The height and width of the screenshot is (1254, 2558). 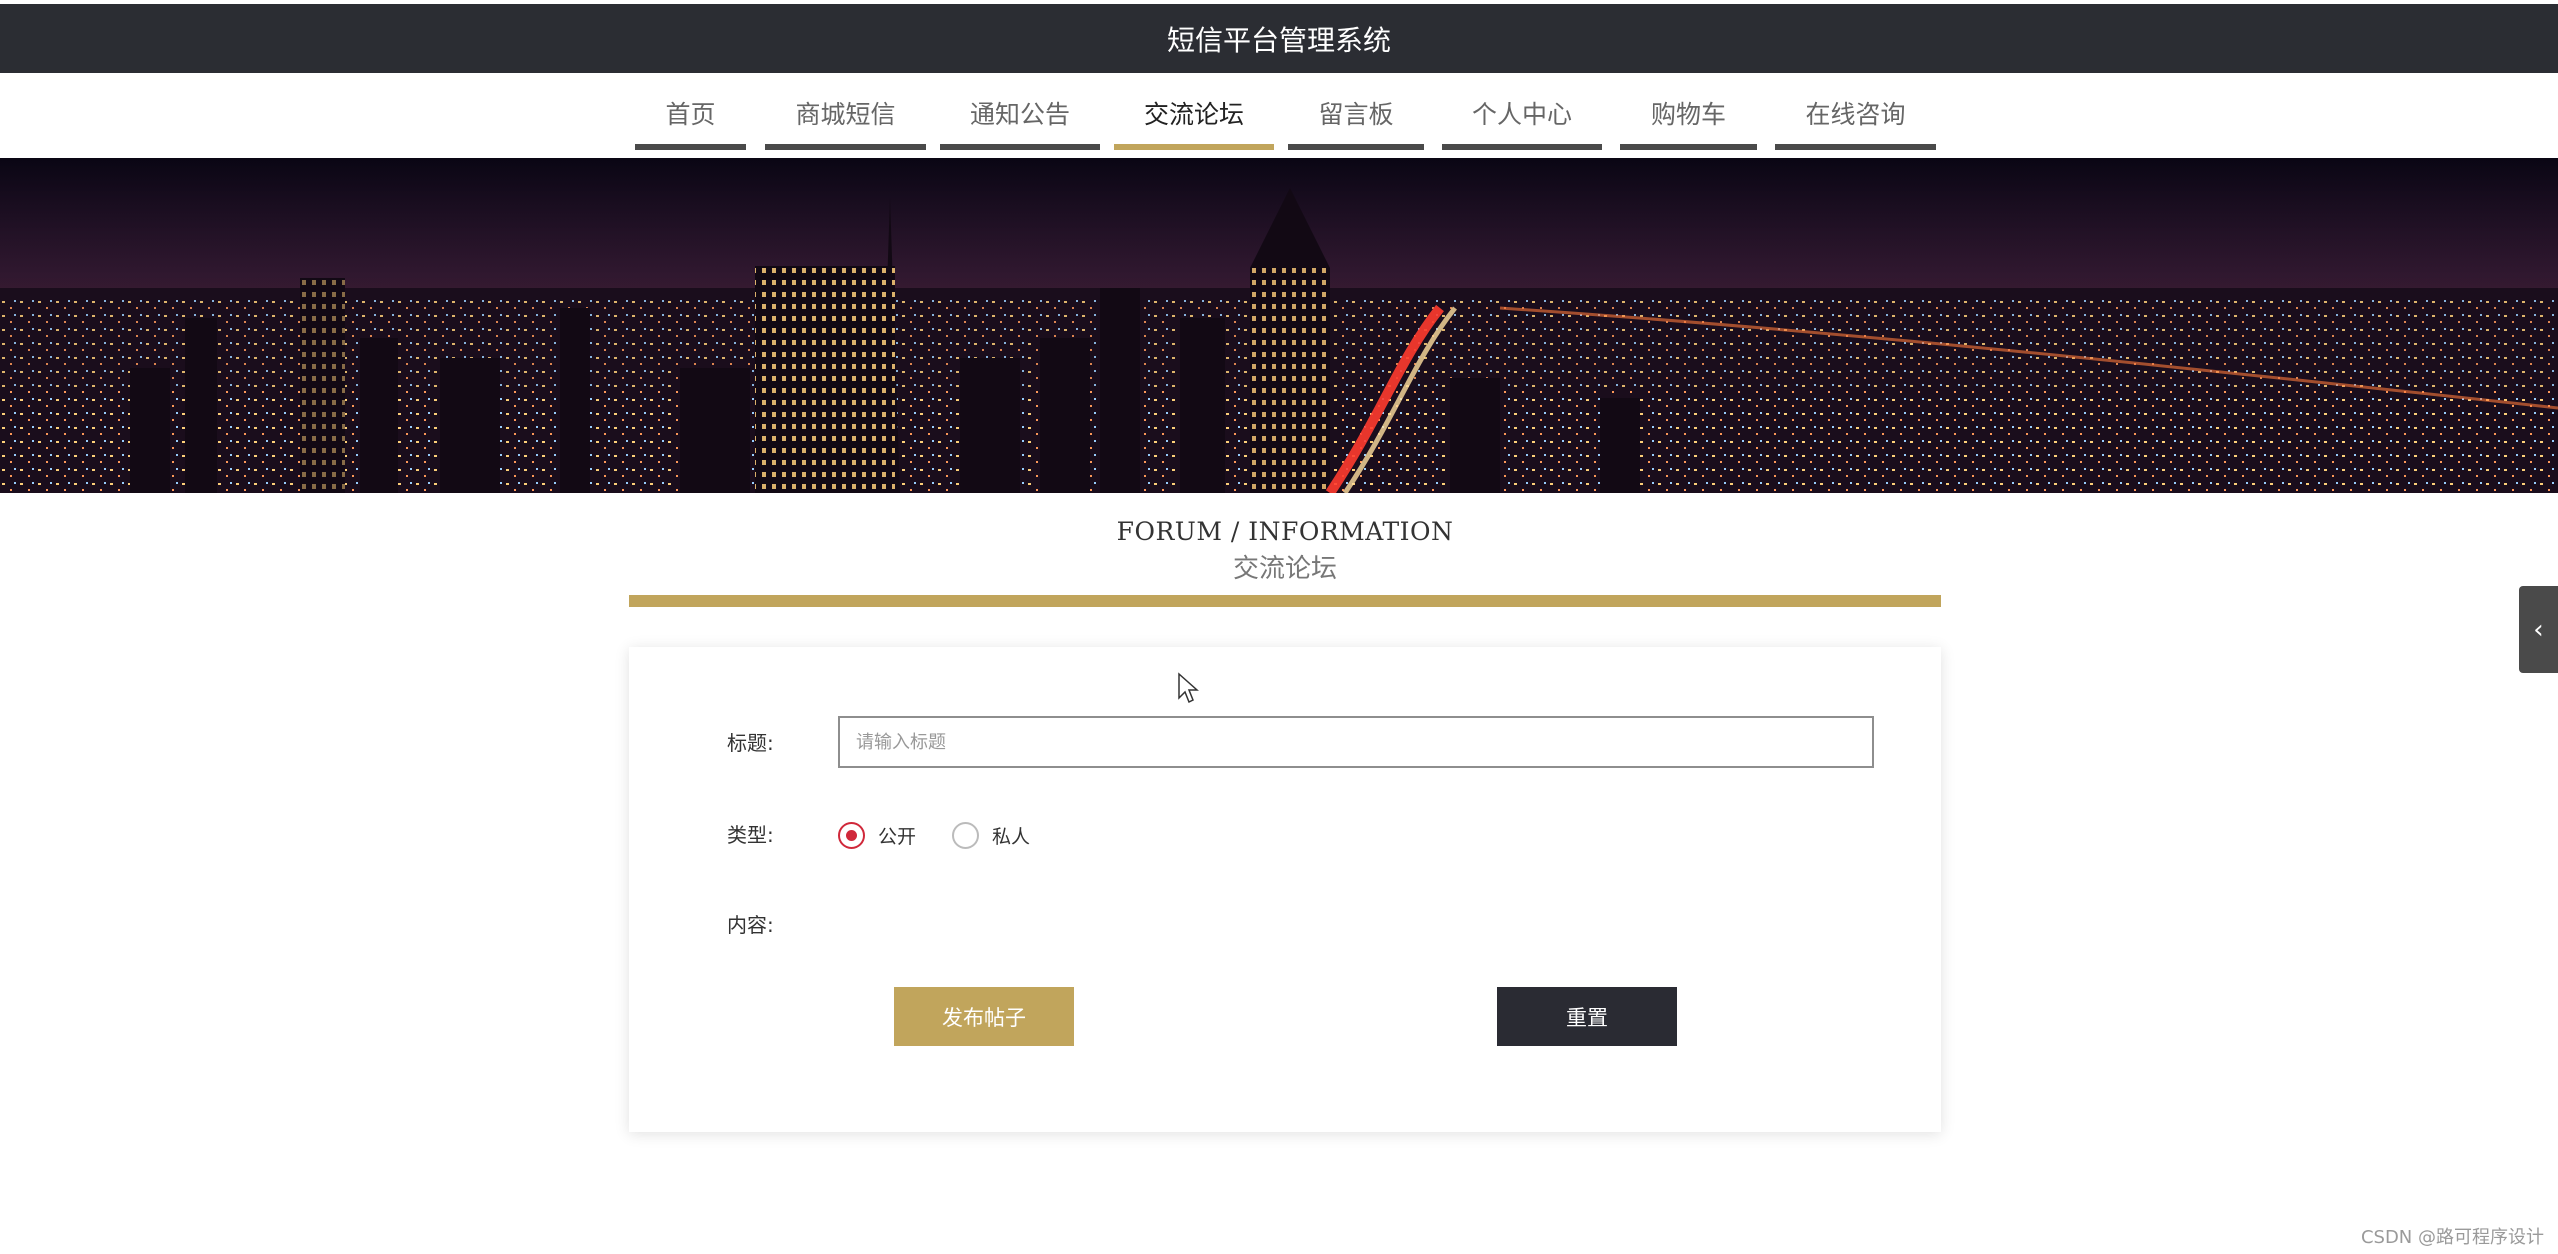 I want to click on nav-item-label: 购物车, so click(x=1688, y=114).